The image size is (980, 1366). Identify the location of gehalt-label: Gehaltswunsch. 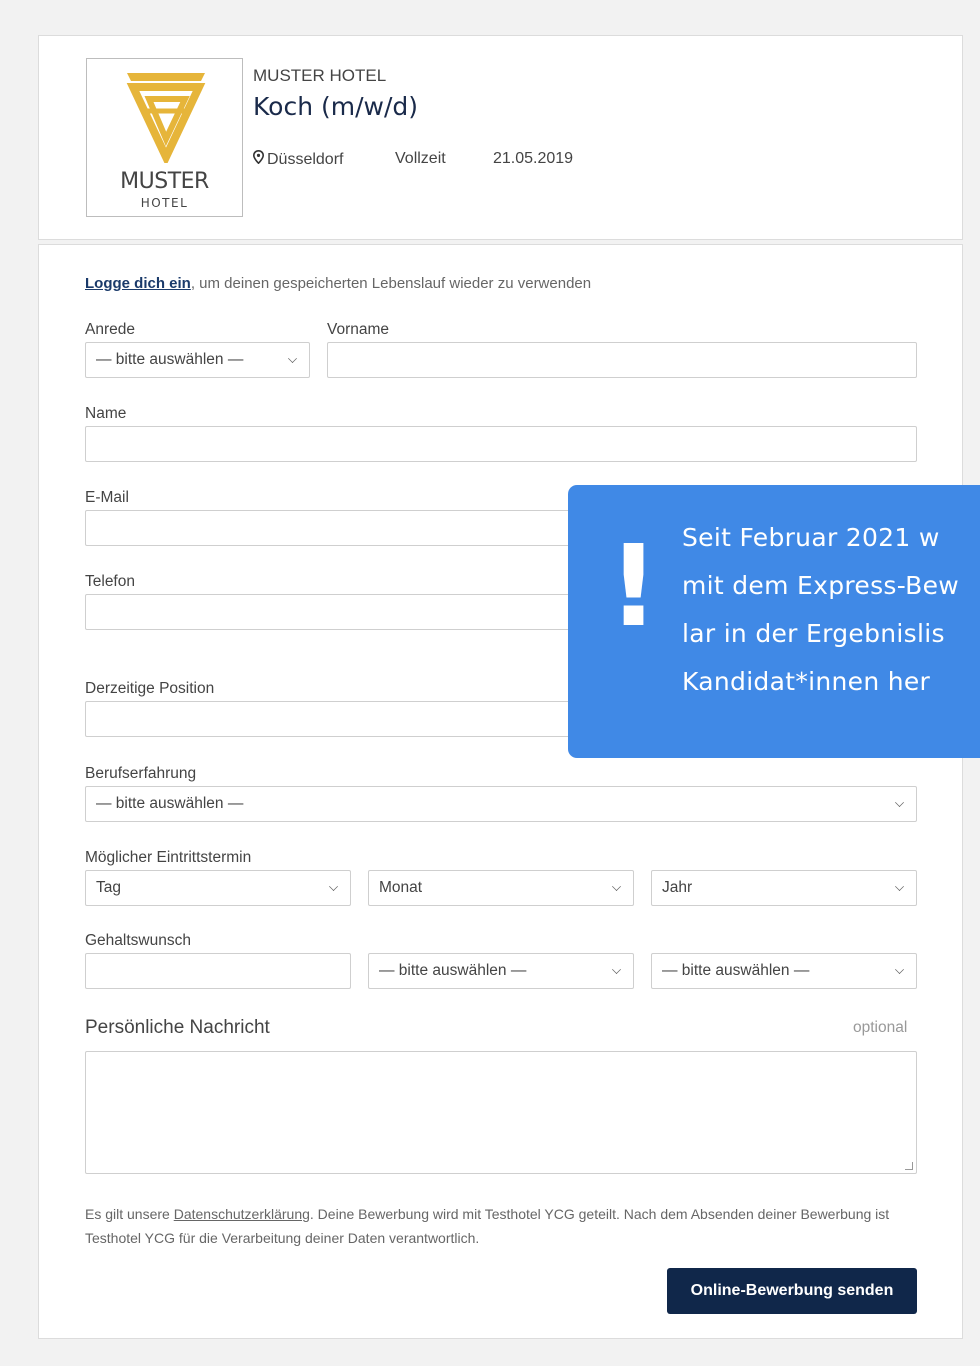
(138, 940).